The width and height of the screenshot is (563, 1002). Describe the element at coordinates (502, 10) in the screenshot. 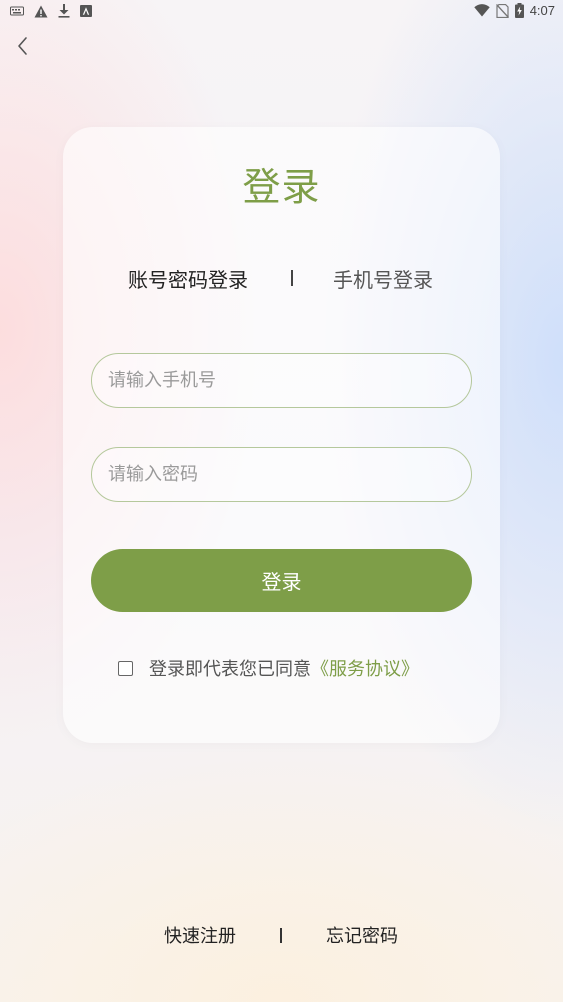

I see `no-sim-icon` at that location.